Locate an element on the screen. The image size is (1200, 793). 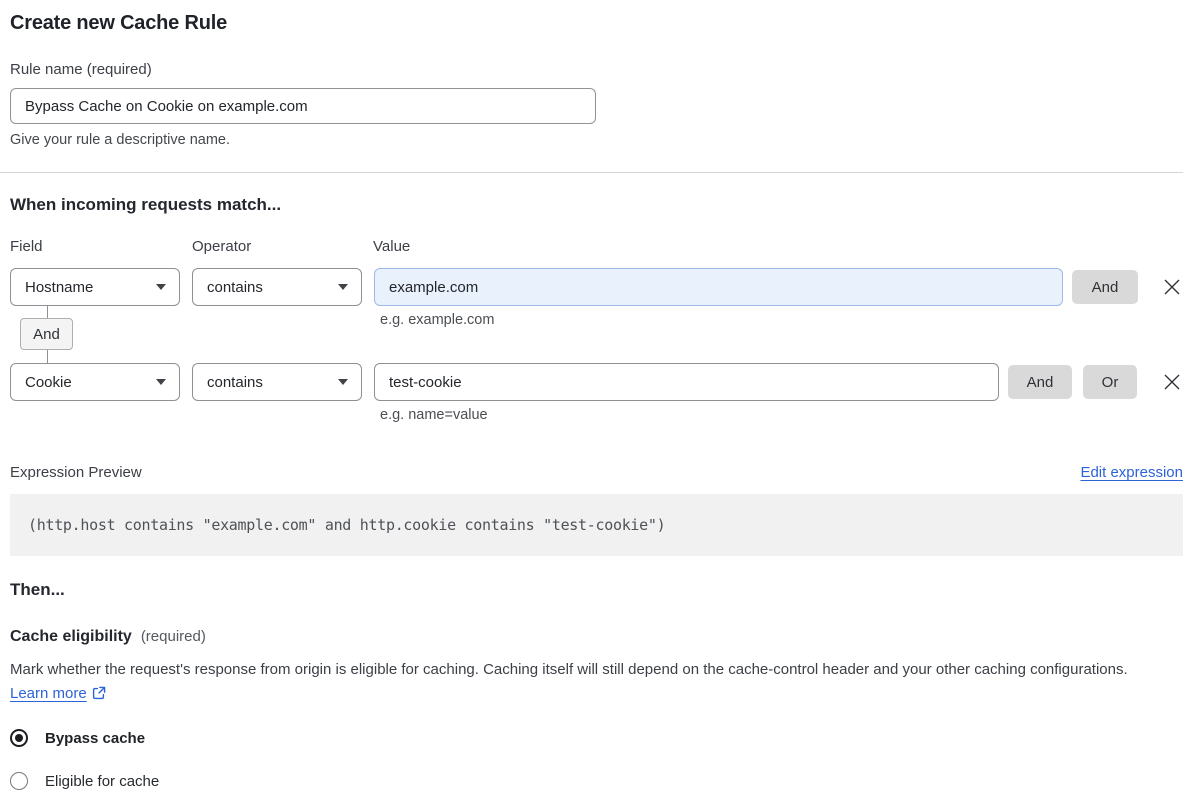
field-select-1: Hostname is located at coordinates (95, 287).